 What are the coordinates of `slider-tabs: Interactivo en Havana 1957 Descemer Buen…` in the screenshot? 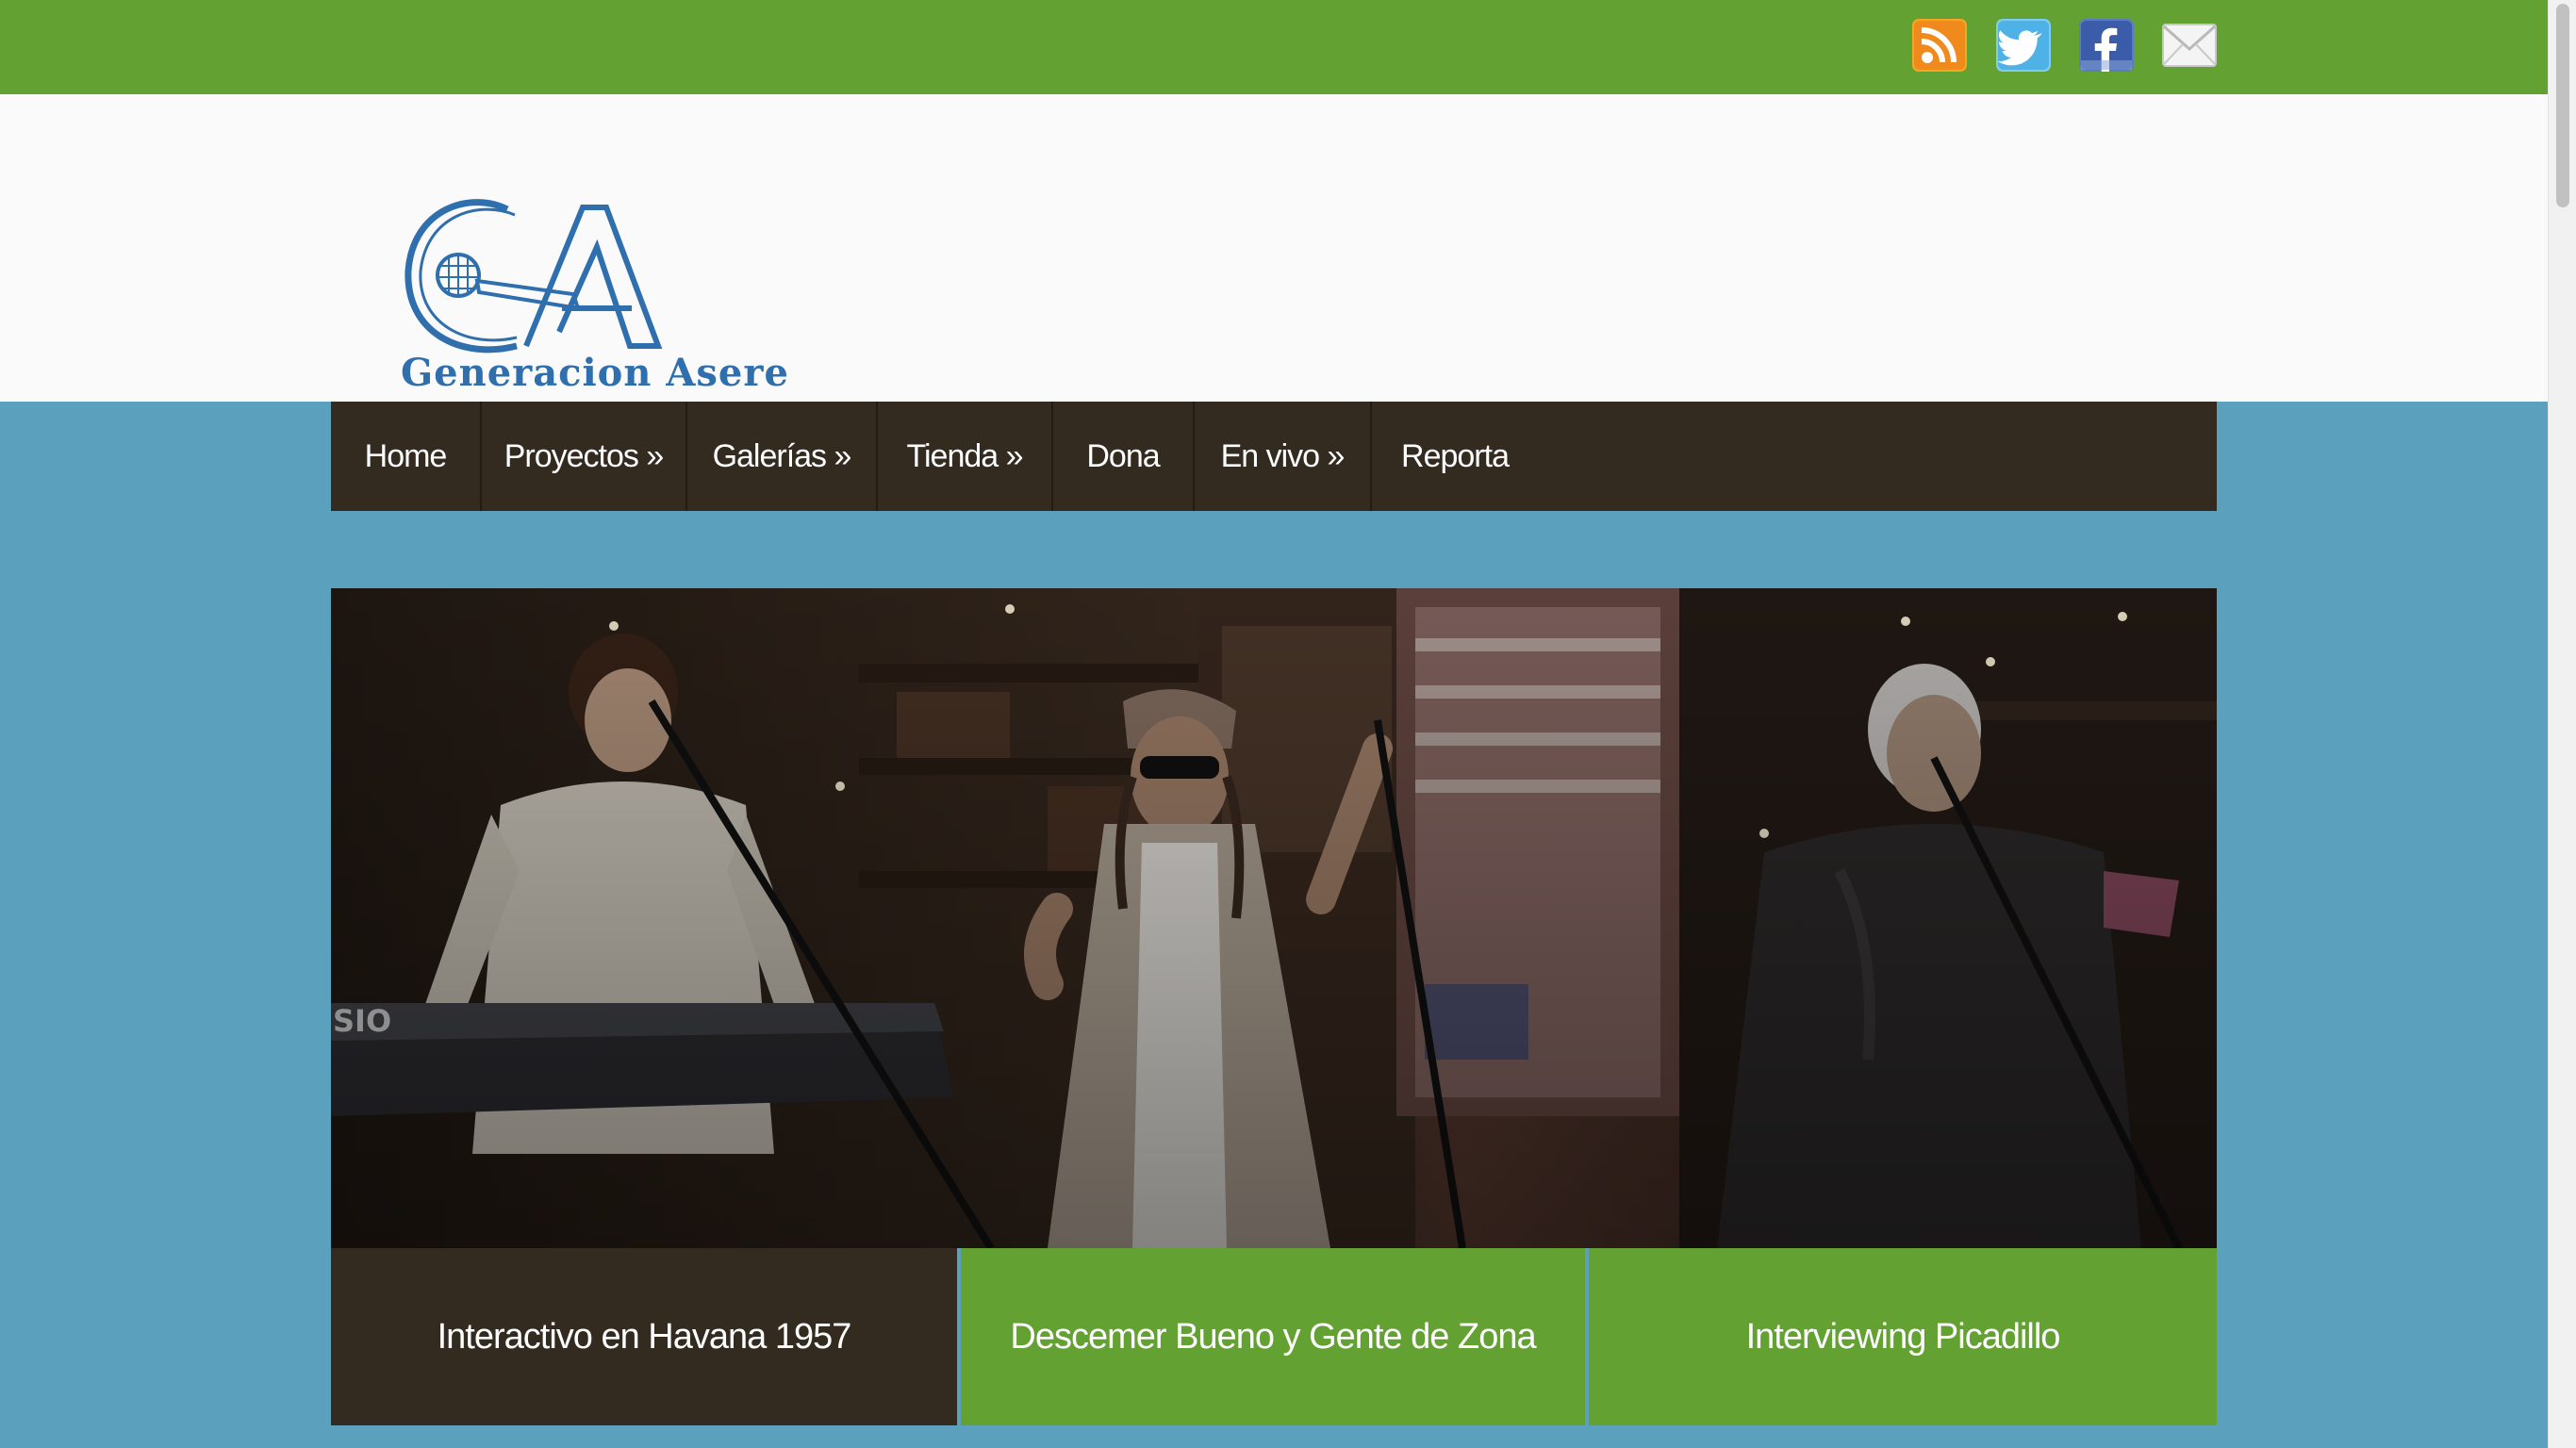 It's located at (1274, 1336).